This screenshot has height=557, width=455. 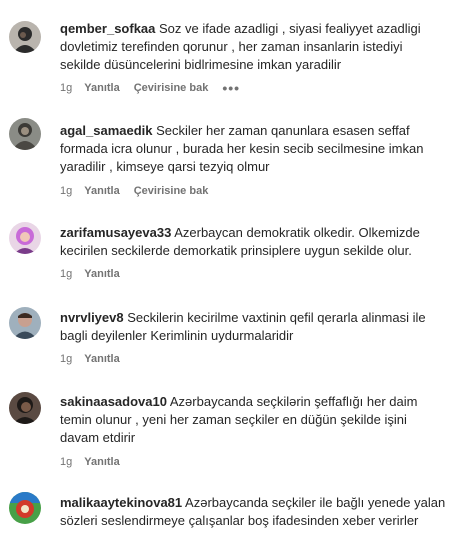 I want to click on more-options-icon: •••, so click(x=231, y=88).